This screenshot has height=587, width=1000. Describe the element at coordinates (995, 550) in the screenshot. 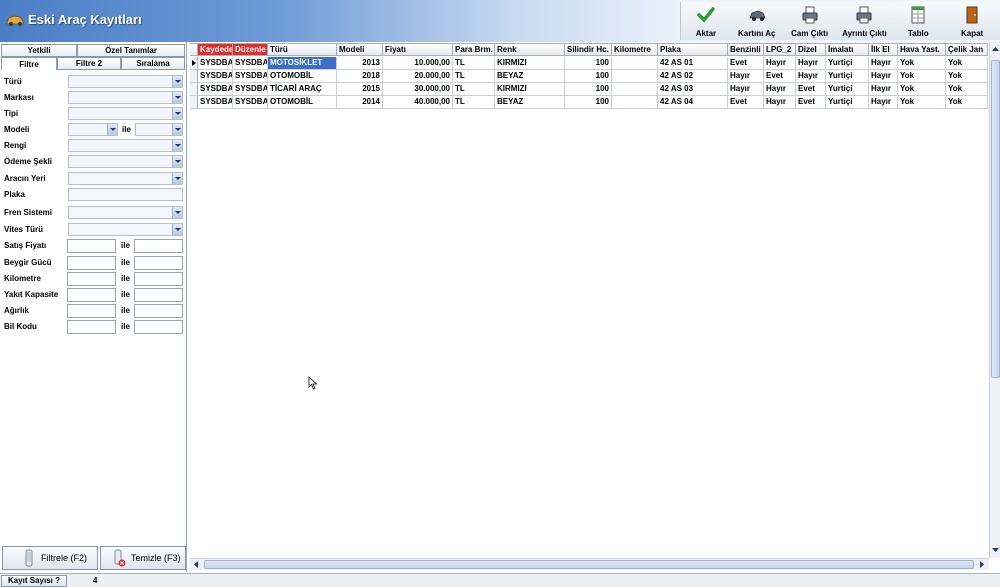

I see `scroll-down-arrow-icon` at that location.